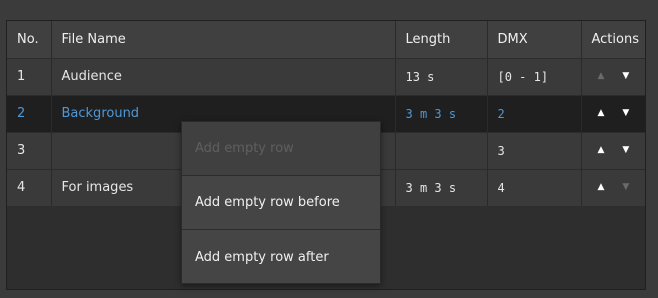 This screenshot has height=298, width=658. I want to click on menu-item-label: Add empty row before, so click(267, 202).